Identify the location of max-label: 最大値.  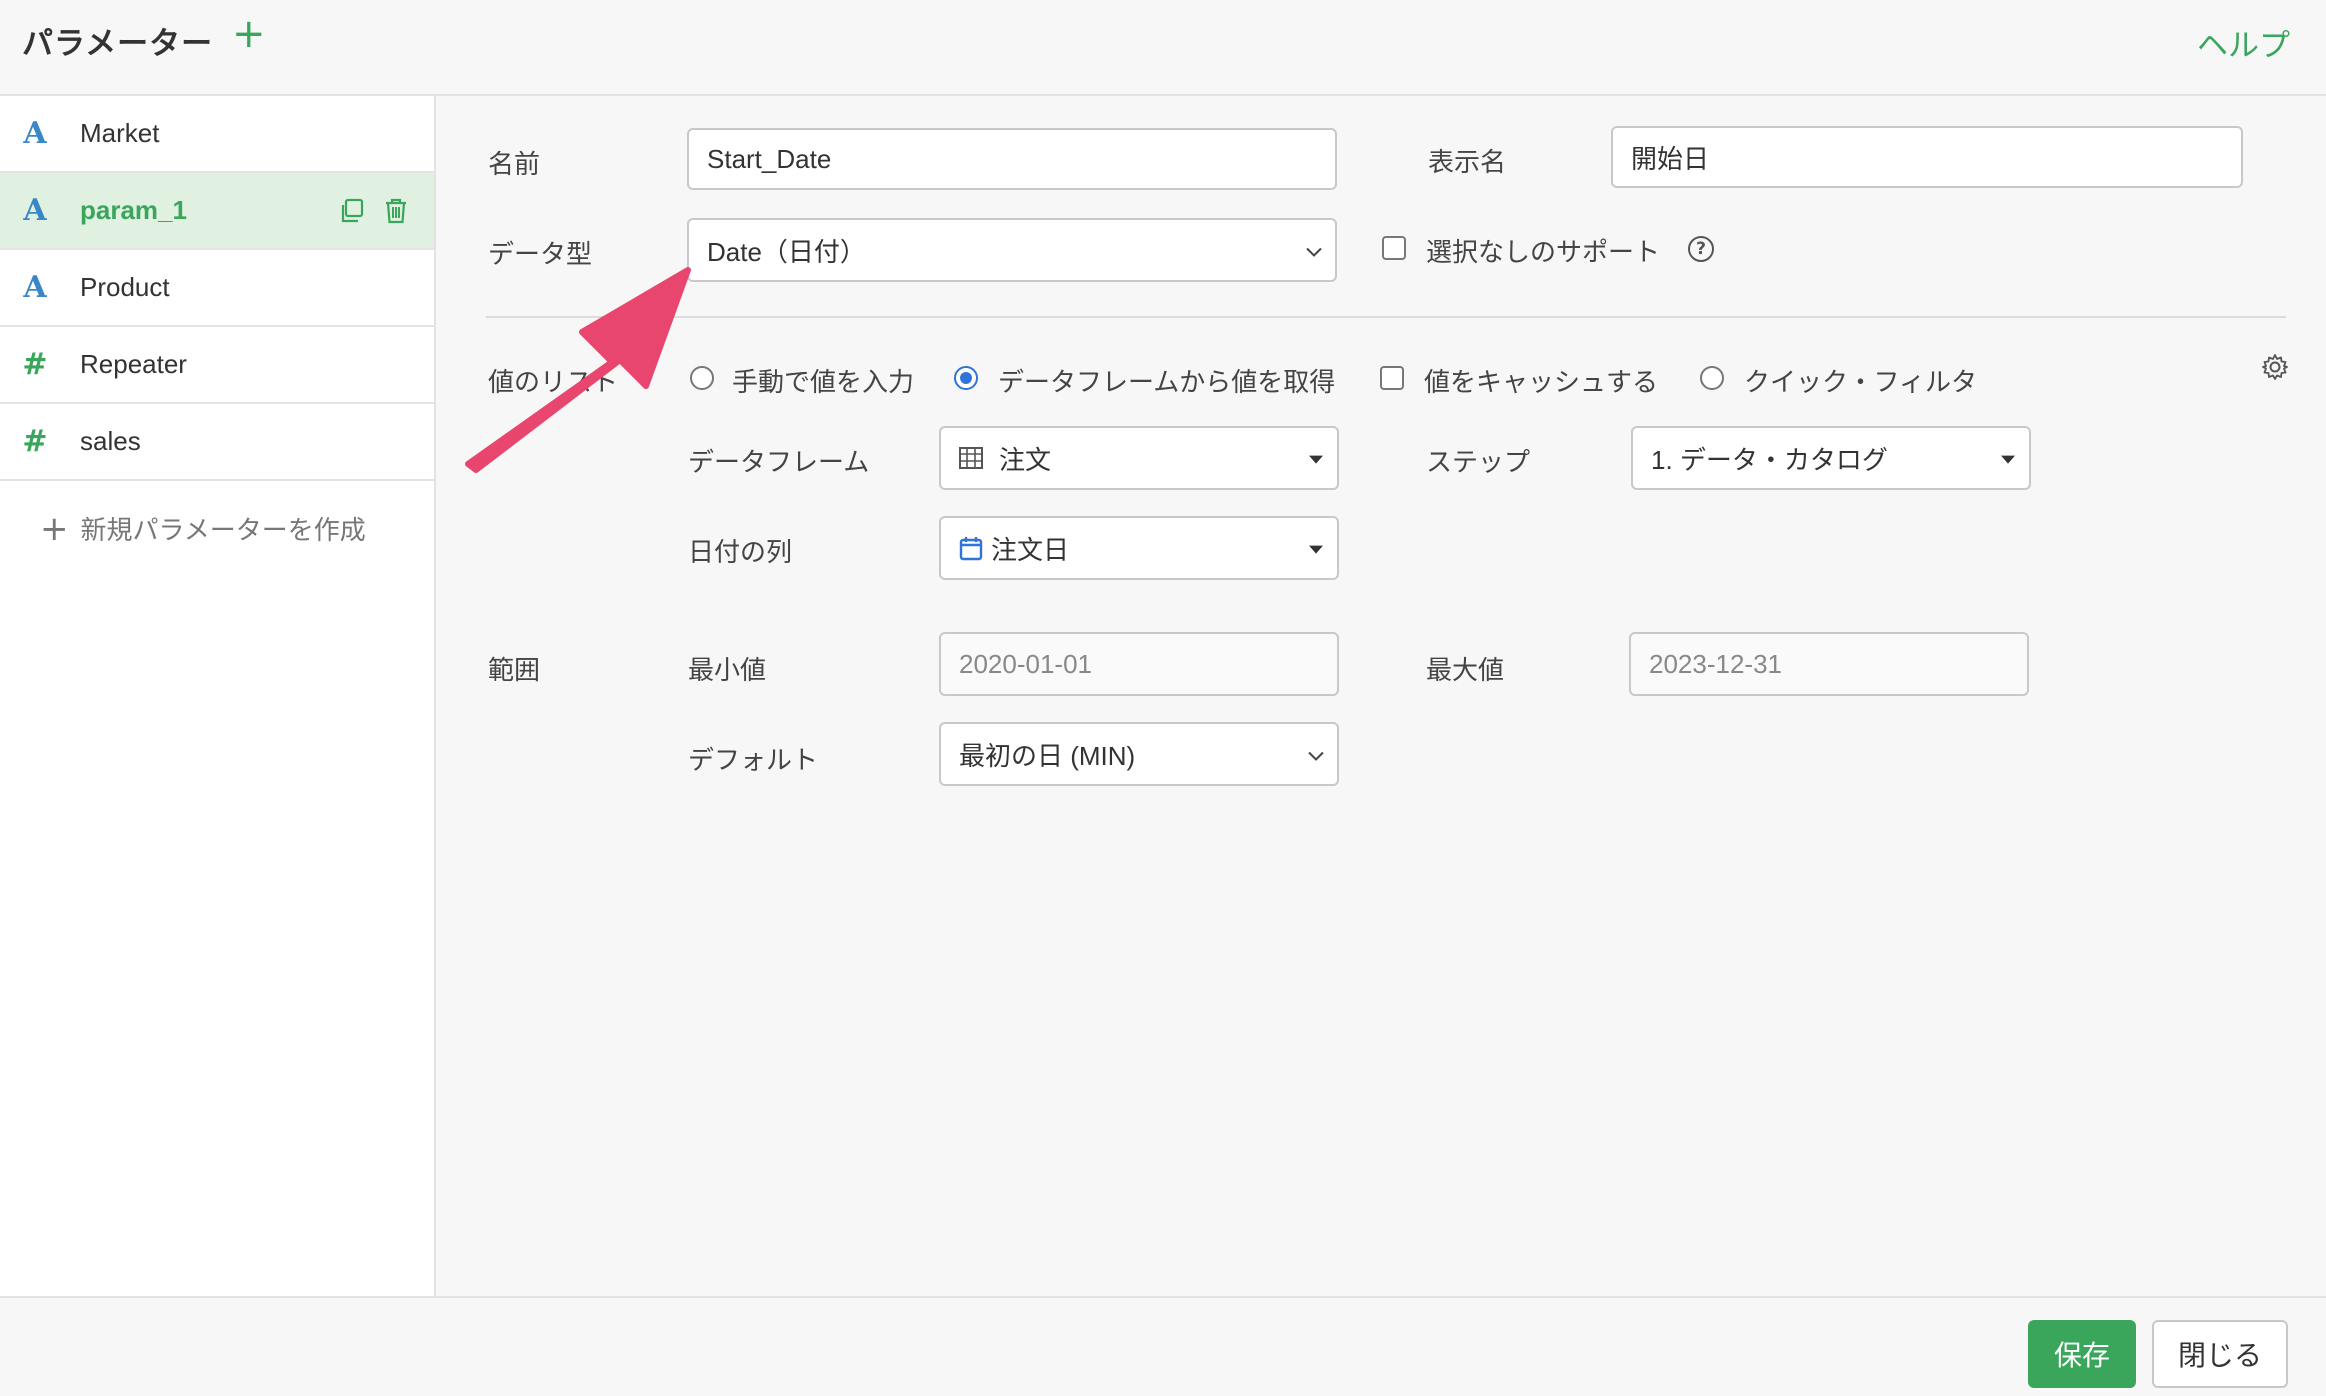
(1465, 671).